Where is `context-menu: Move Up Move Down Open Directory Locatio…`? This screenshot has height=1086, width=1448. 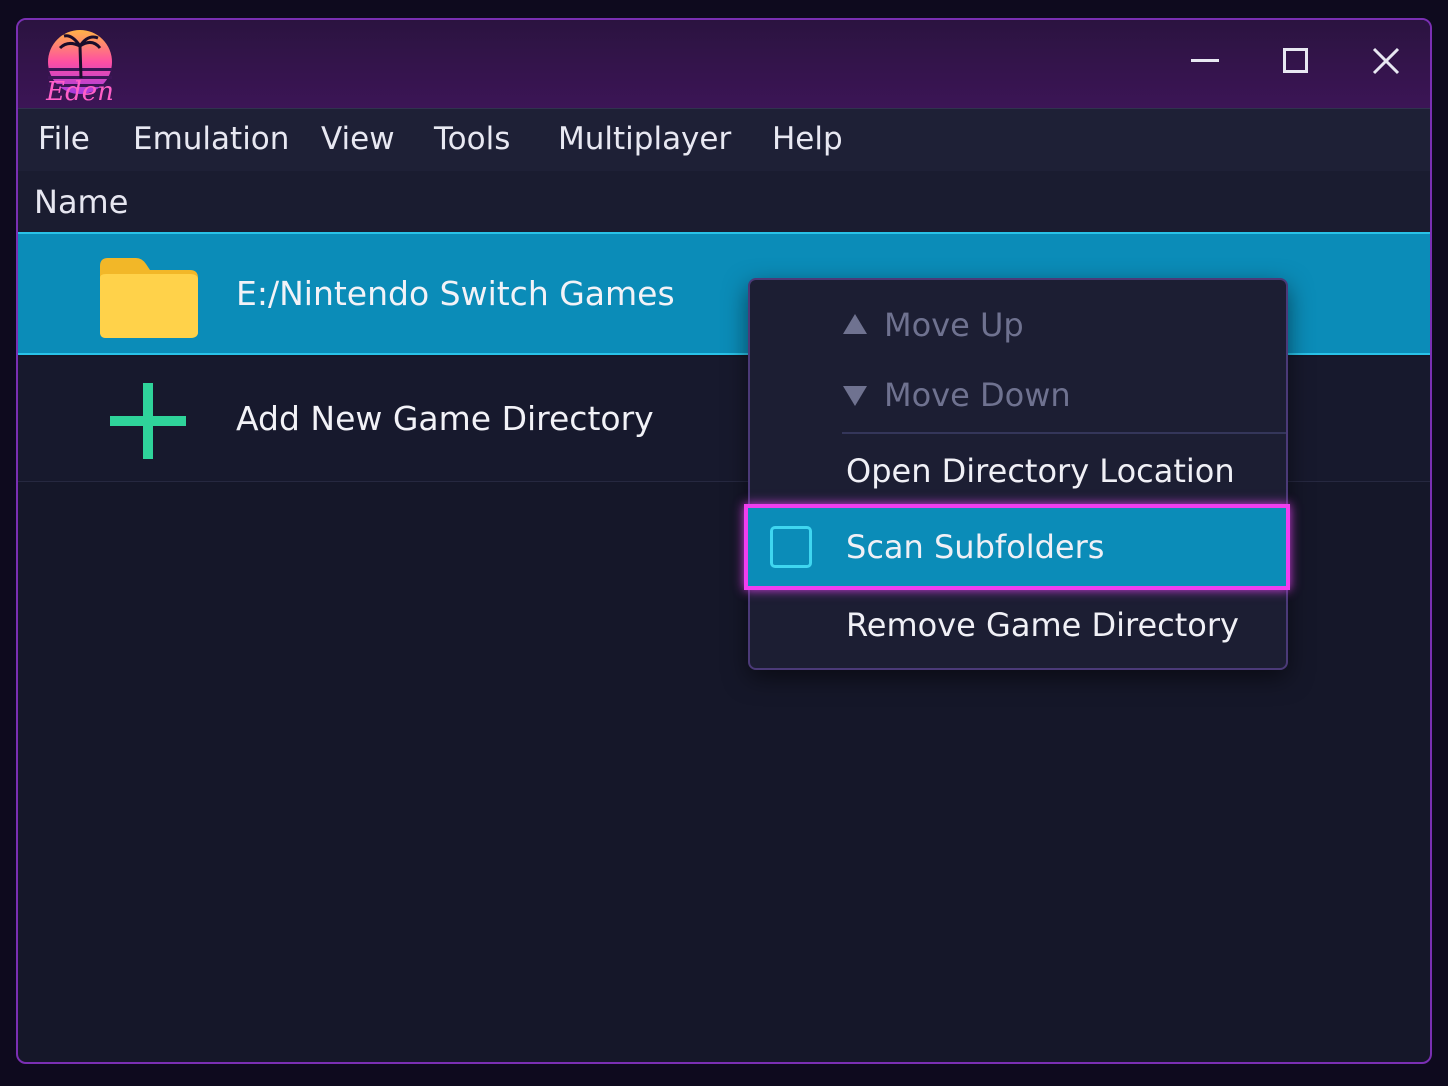
context-menu: Move Up Move Down Open Directory Locatio… is located at coordinates (1017, 474).